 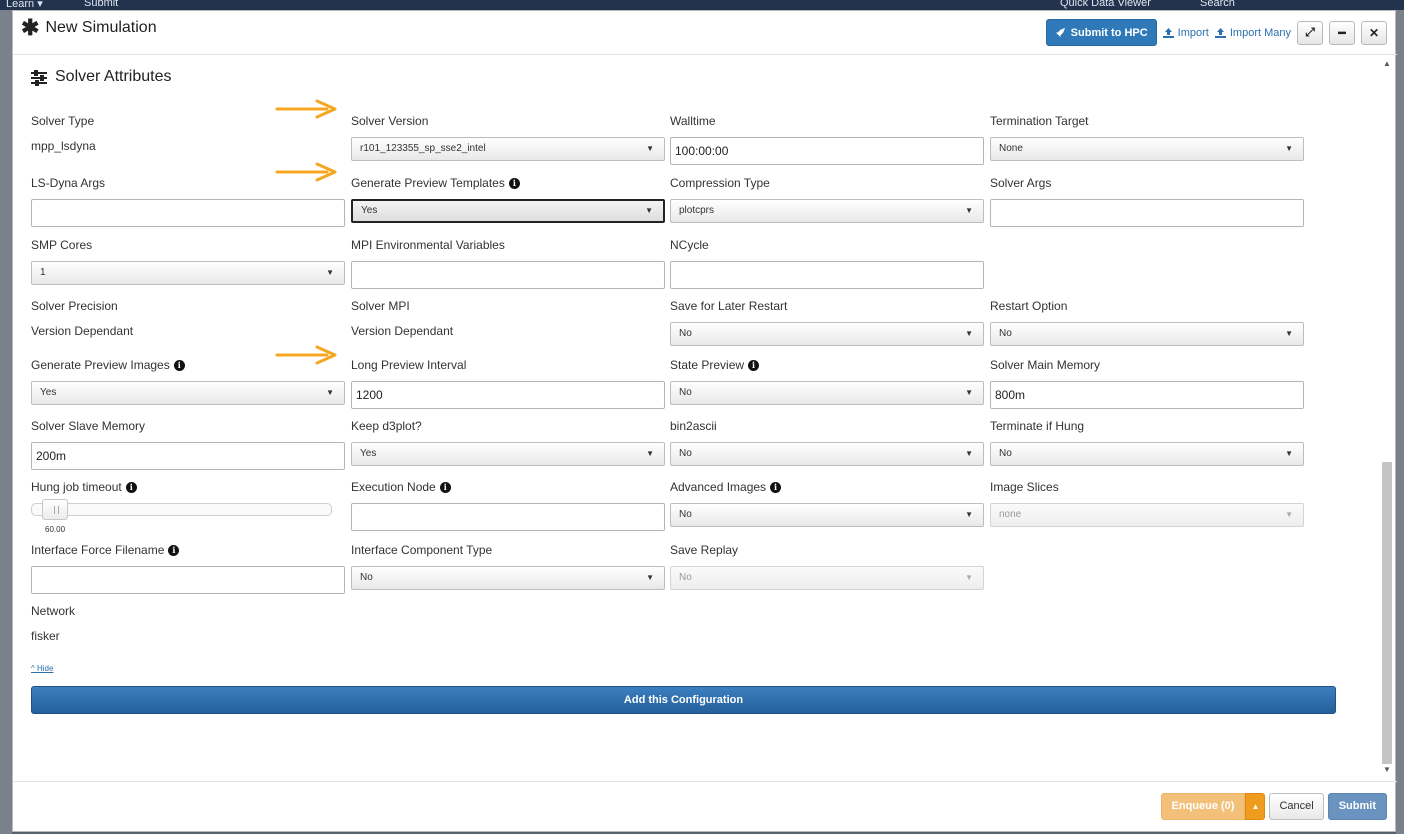 I want to click on keep-d3plot-label: Keep d3plot?, so click(x=386, y=426).